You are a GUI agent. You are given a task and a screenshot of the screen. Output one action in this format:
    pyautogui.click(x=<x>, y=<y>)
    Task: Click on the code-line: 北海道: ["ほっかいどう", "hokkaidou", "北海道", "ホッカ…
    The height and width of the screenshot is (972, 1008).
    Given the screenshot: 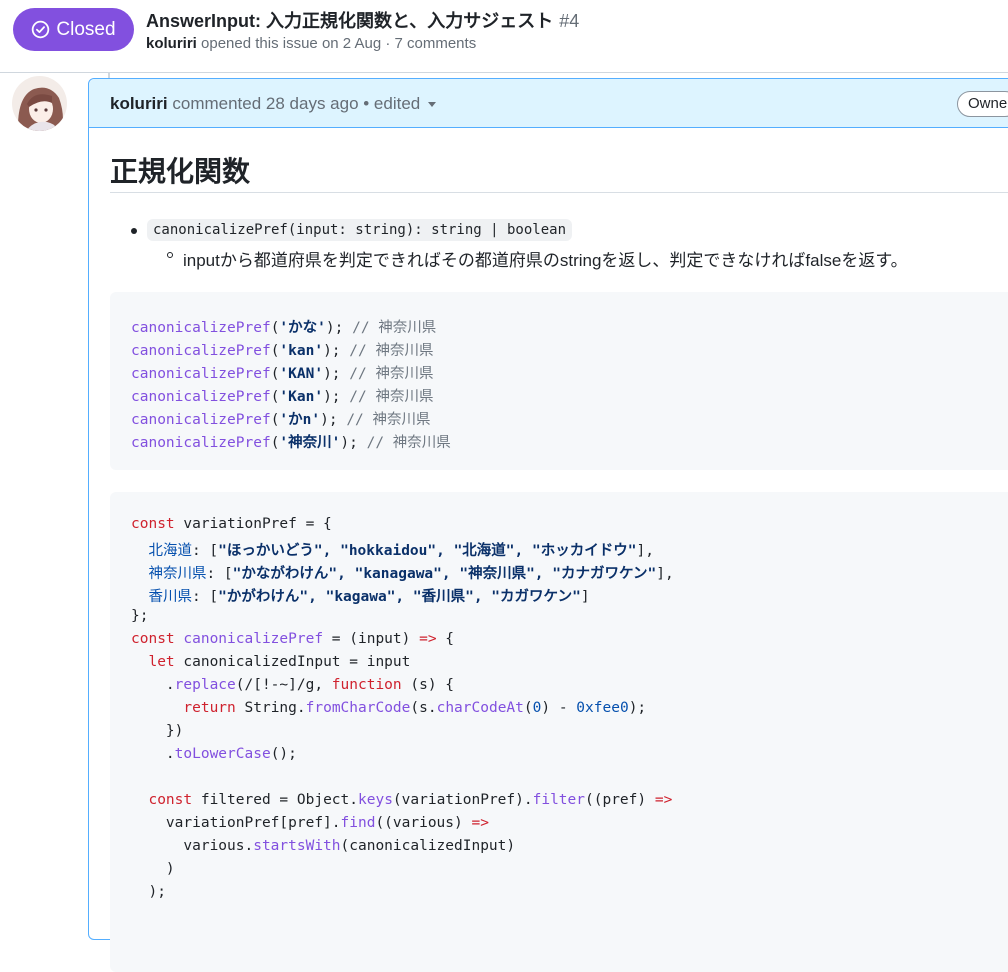 What is the action you would take?
    pyautogui.click(x=401, y=551)
    